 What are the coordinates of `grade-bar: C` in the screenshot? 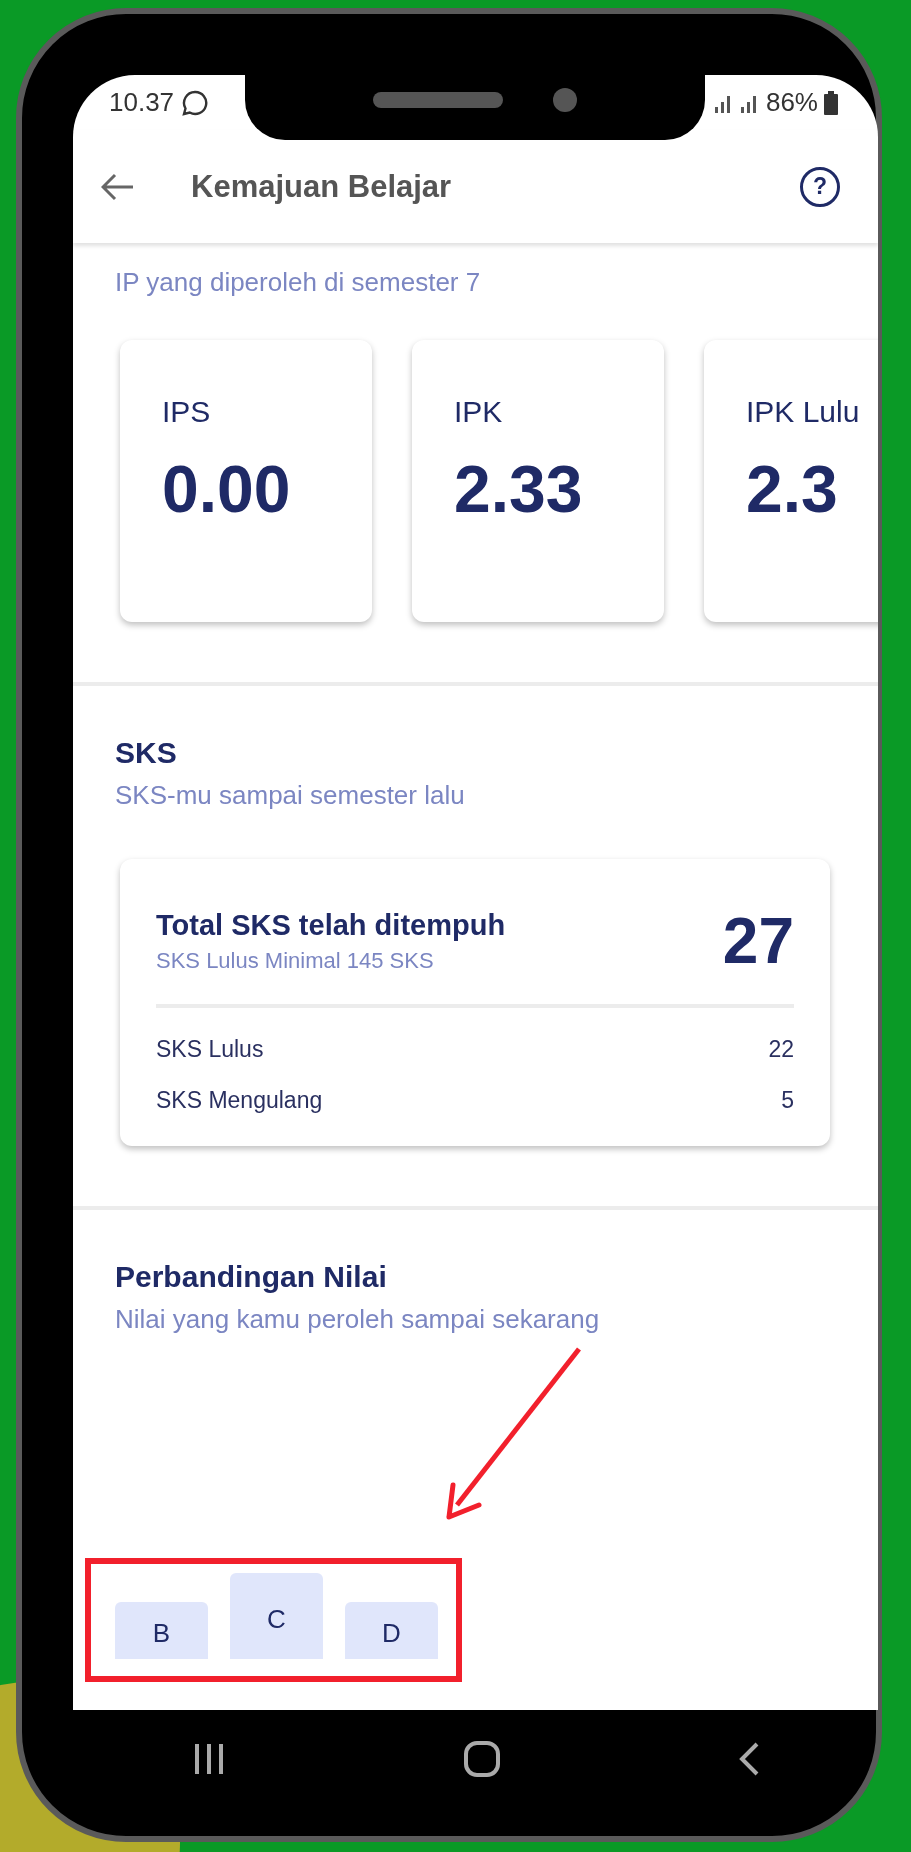 It's located at (276, 1616).